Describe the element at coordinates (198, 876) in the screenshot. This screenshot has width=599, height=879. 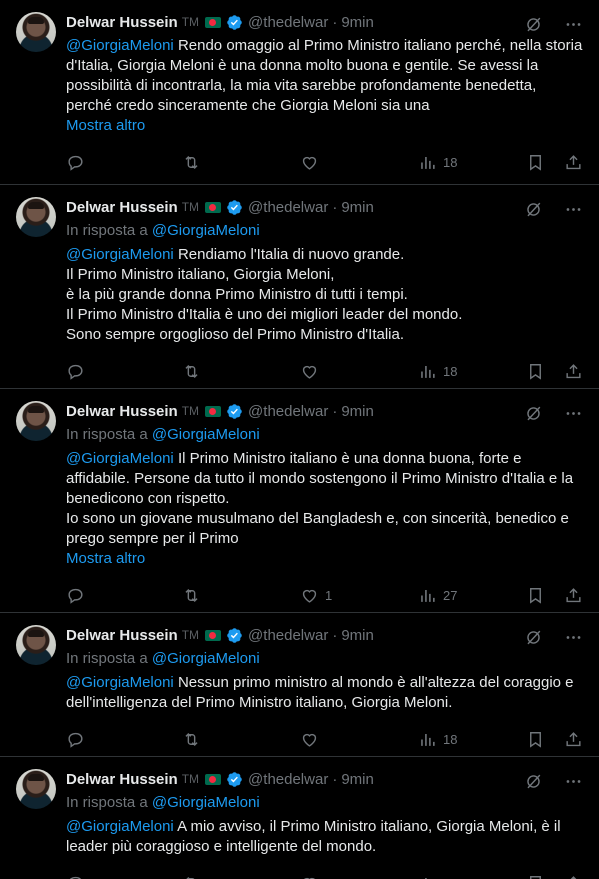
I see `retweet-button: 1` at that location.